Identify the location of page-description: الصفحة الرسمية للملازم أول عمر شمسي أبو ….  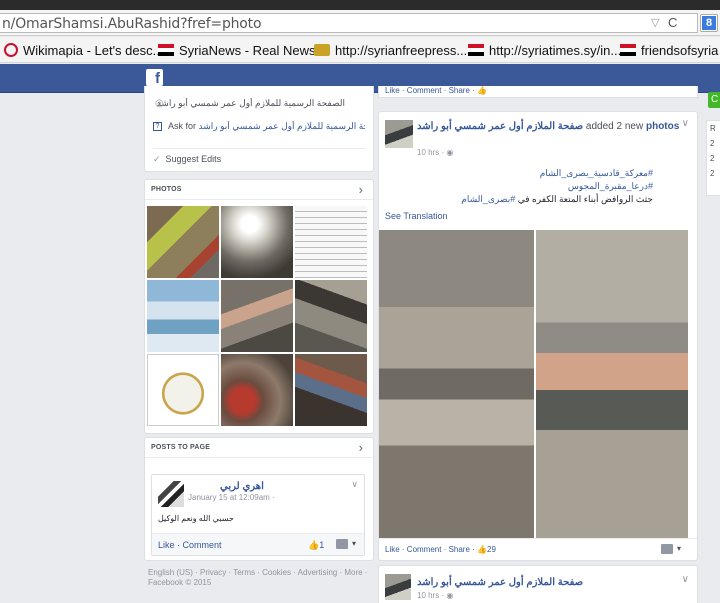
(250, 103).